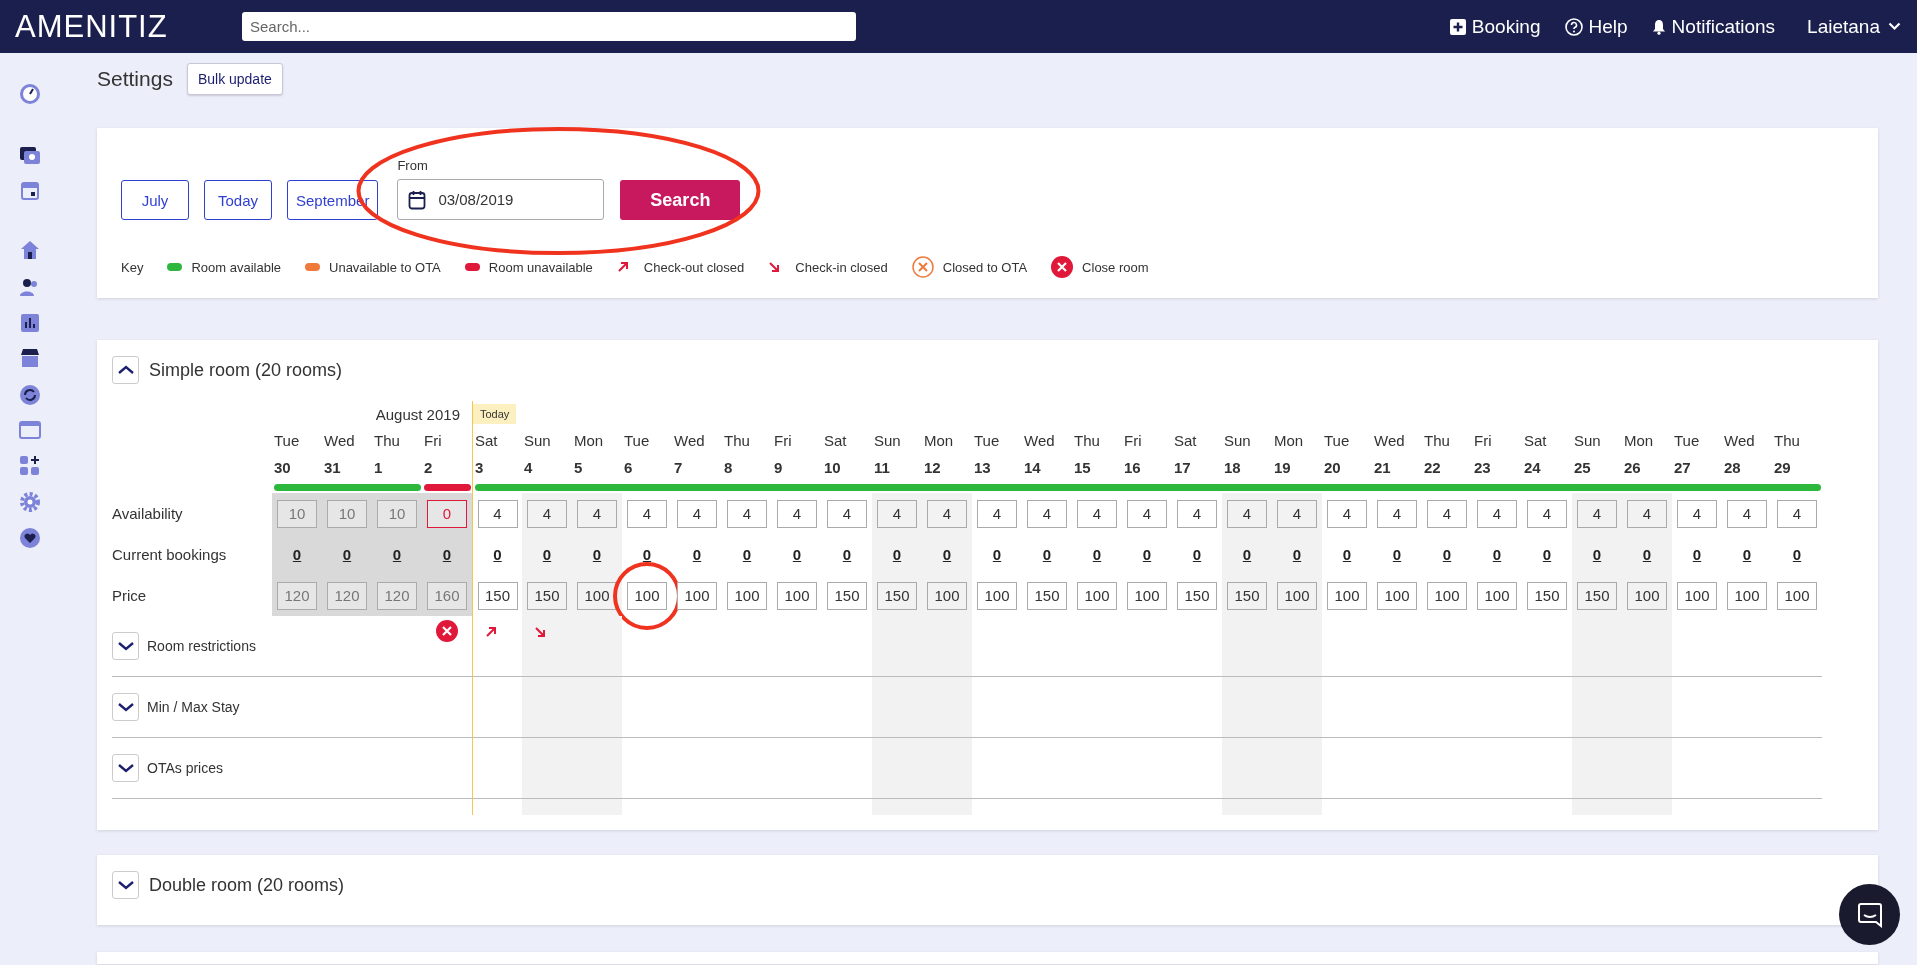 The width and height of the screenshot is (1917, 965). I want to click on bulk-update-button: Bulk update, so click(234, 78).